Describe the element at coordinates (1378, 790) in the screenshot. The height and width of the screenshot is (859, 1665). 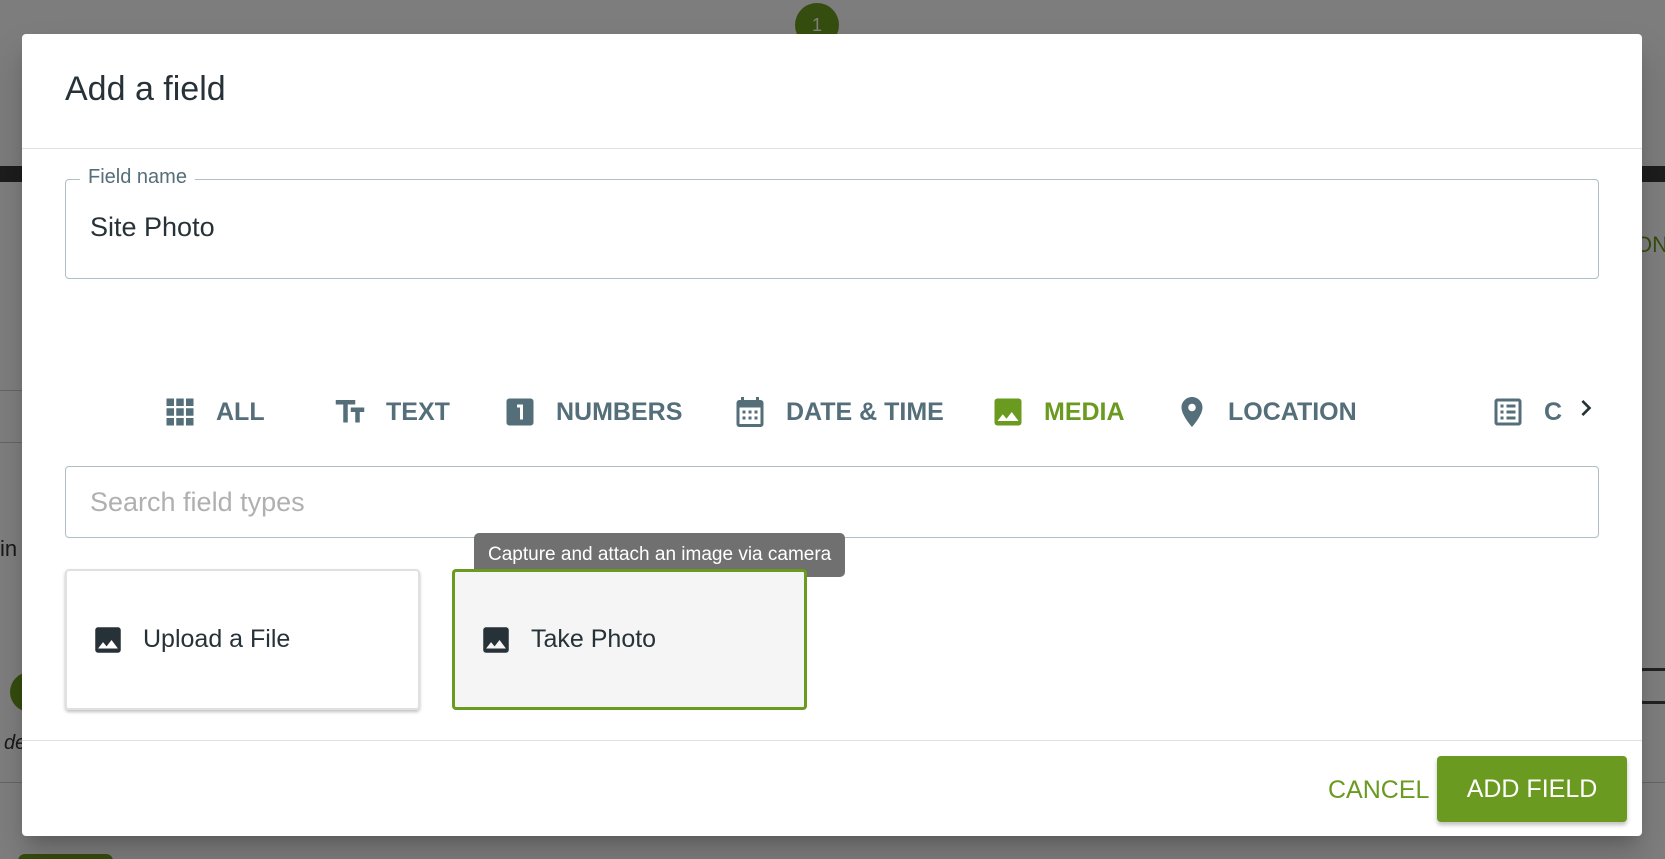
I see `cancel-button: CANCEL` at that location.